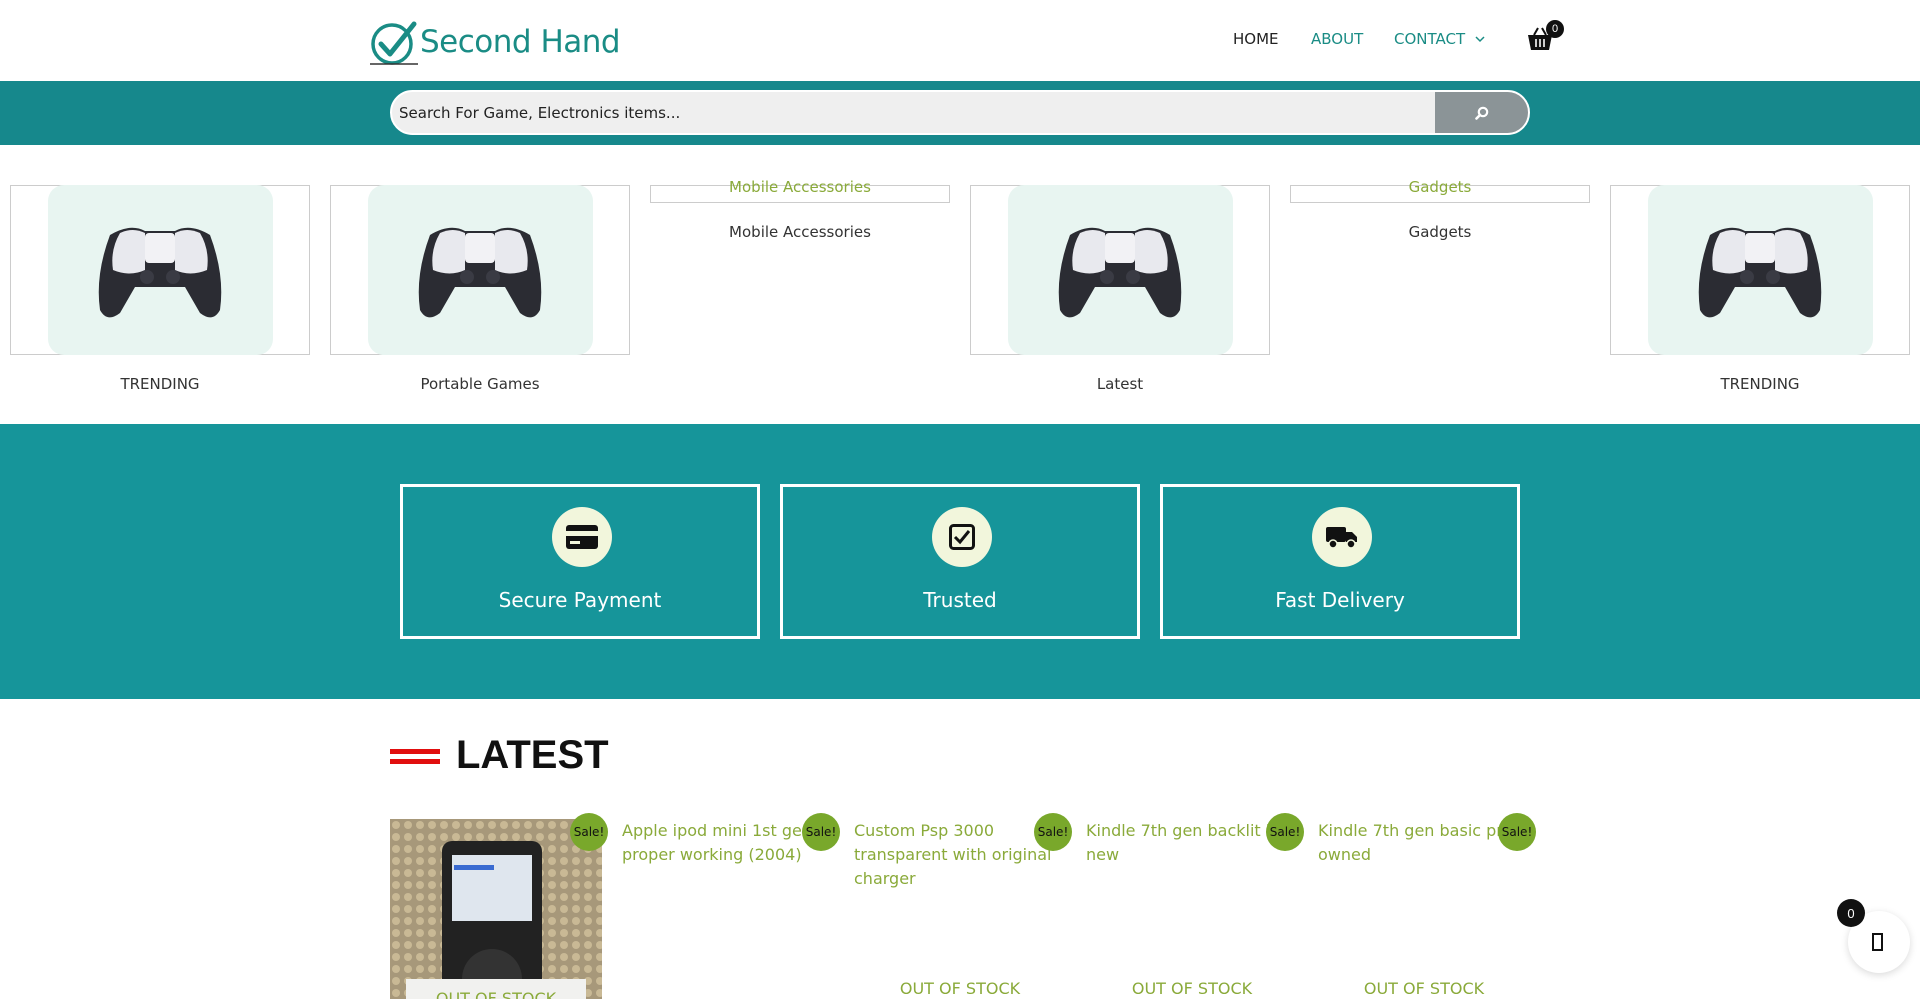 The image size is (1920, 999). I want to click on category-card: Latest, so click(1120, 289).